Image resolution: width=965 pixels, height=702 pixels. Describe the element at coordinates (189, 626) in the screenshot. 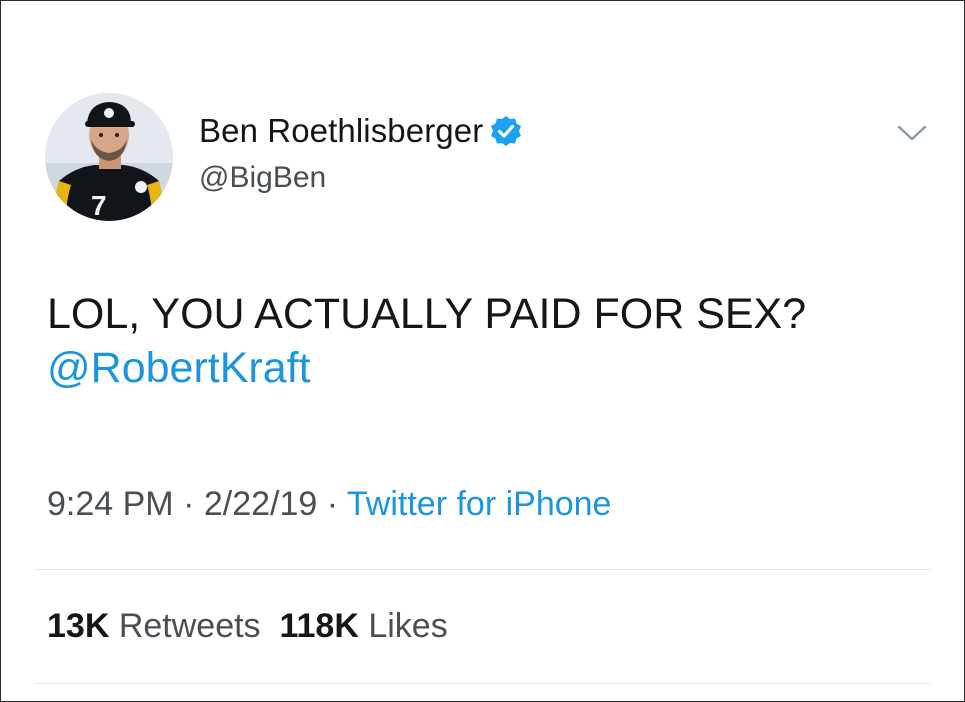

I see `retweets-label: Retweets` at that location.